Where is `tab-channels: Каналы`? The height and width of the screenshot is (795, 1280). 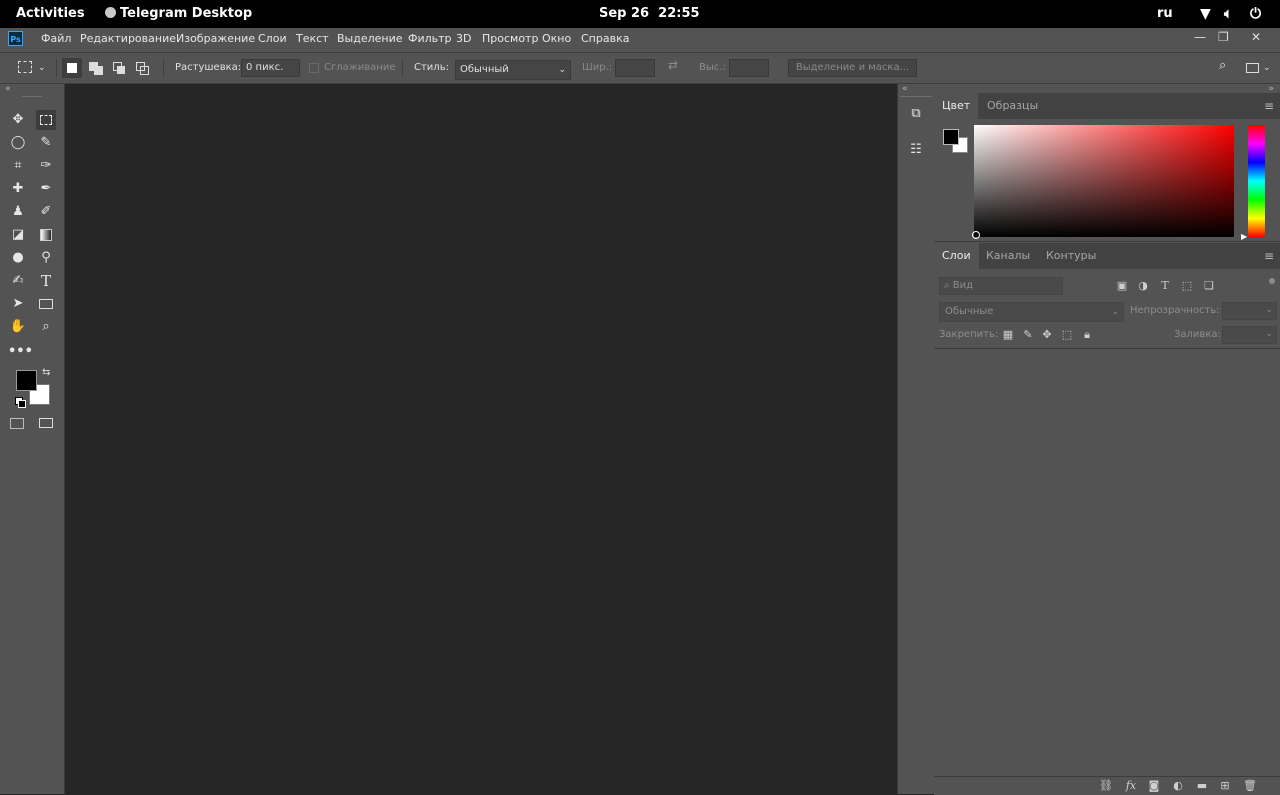
tab-channels: Каналы is located at coordinates (1008, 256).